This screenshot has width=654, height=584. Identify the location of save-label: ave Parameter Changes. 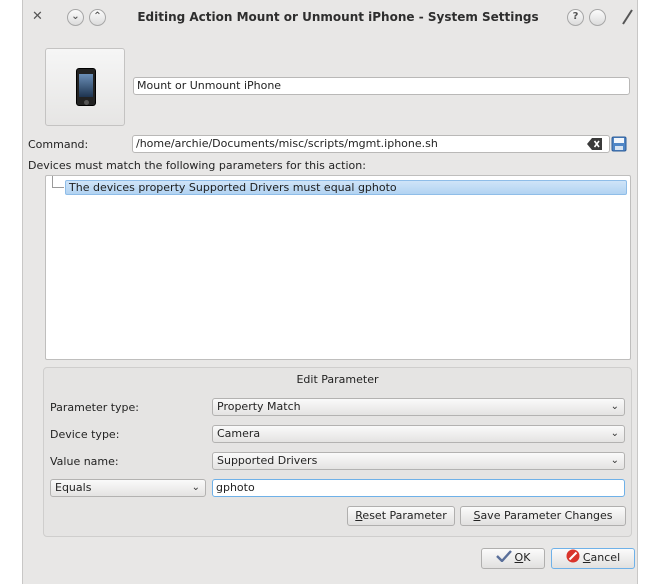
(546, 515).